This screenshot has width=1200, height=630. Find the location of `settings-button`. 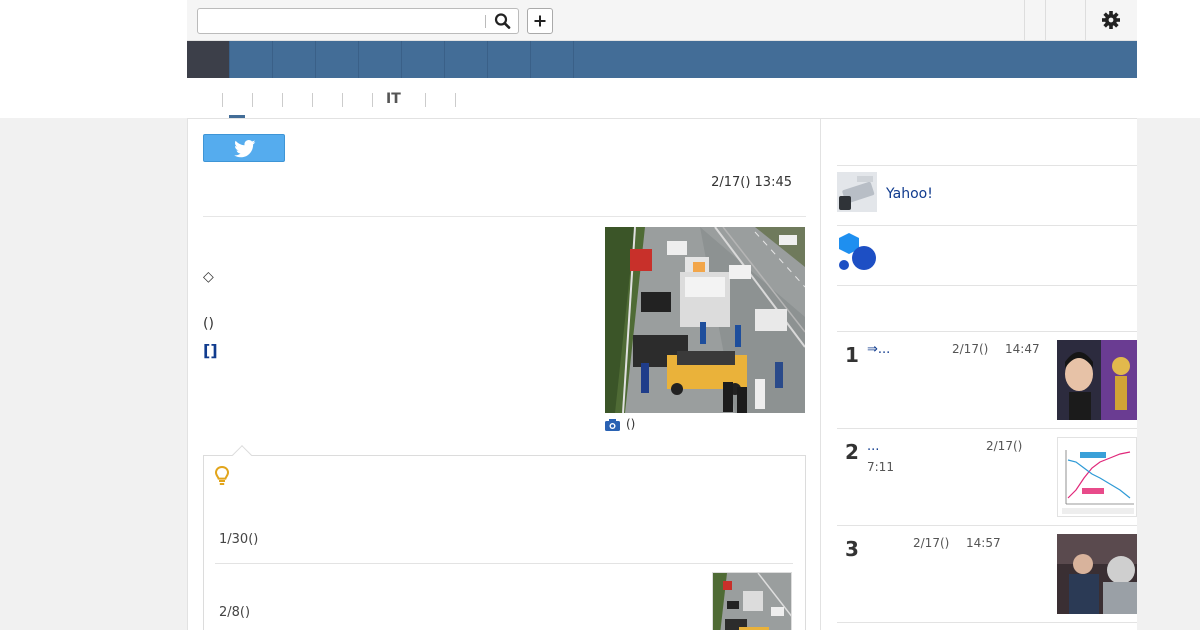

settings-button is located at coordinates (1111, 20).